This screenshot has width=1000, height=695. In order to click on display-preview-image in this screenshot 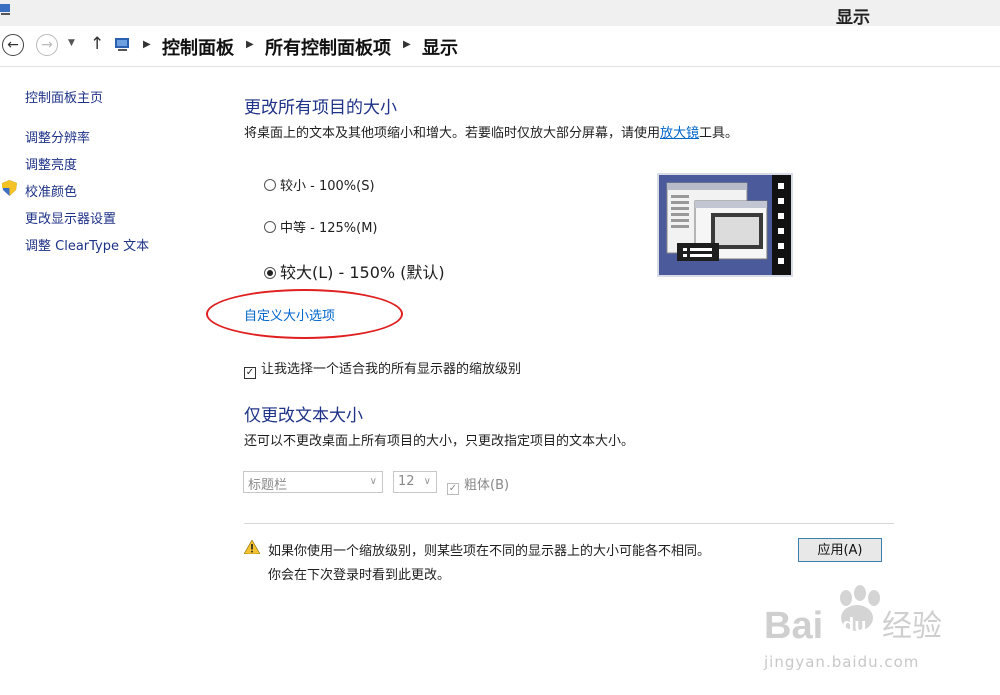, I will do `click(725, 225)`.